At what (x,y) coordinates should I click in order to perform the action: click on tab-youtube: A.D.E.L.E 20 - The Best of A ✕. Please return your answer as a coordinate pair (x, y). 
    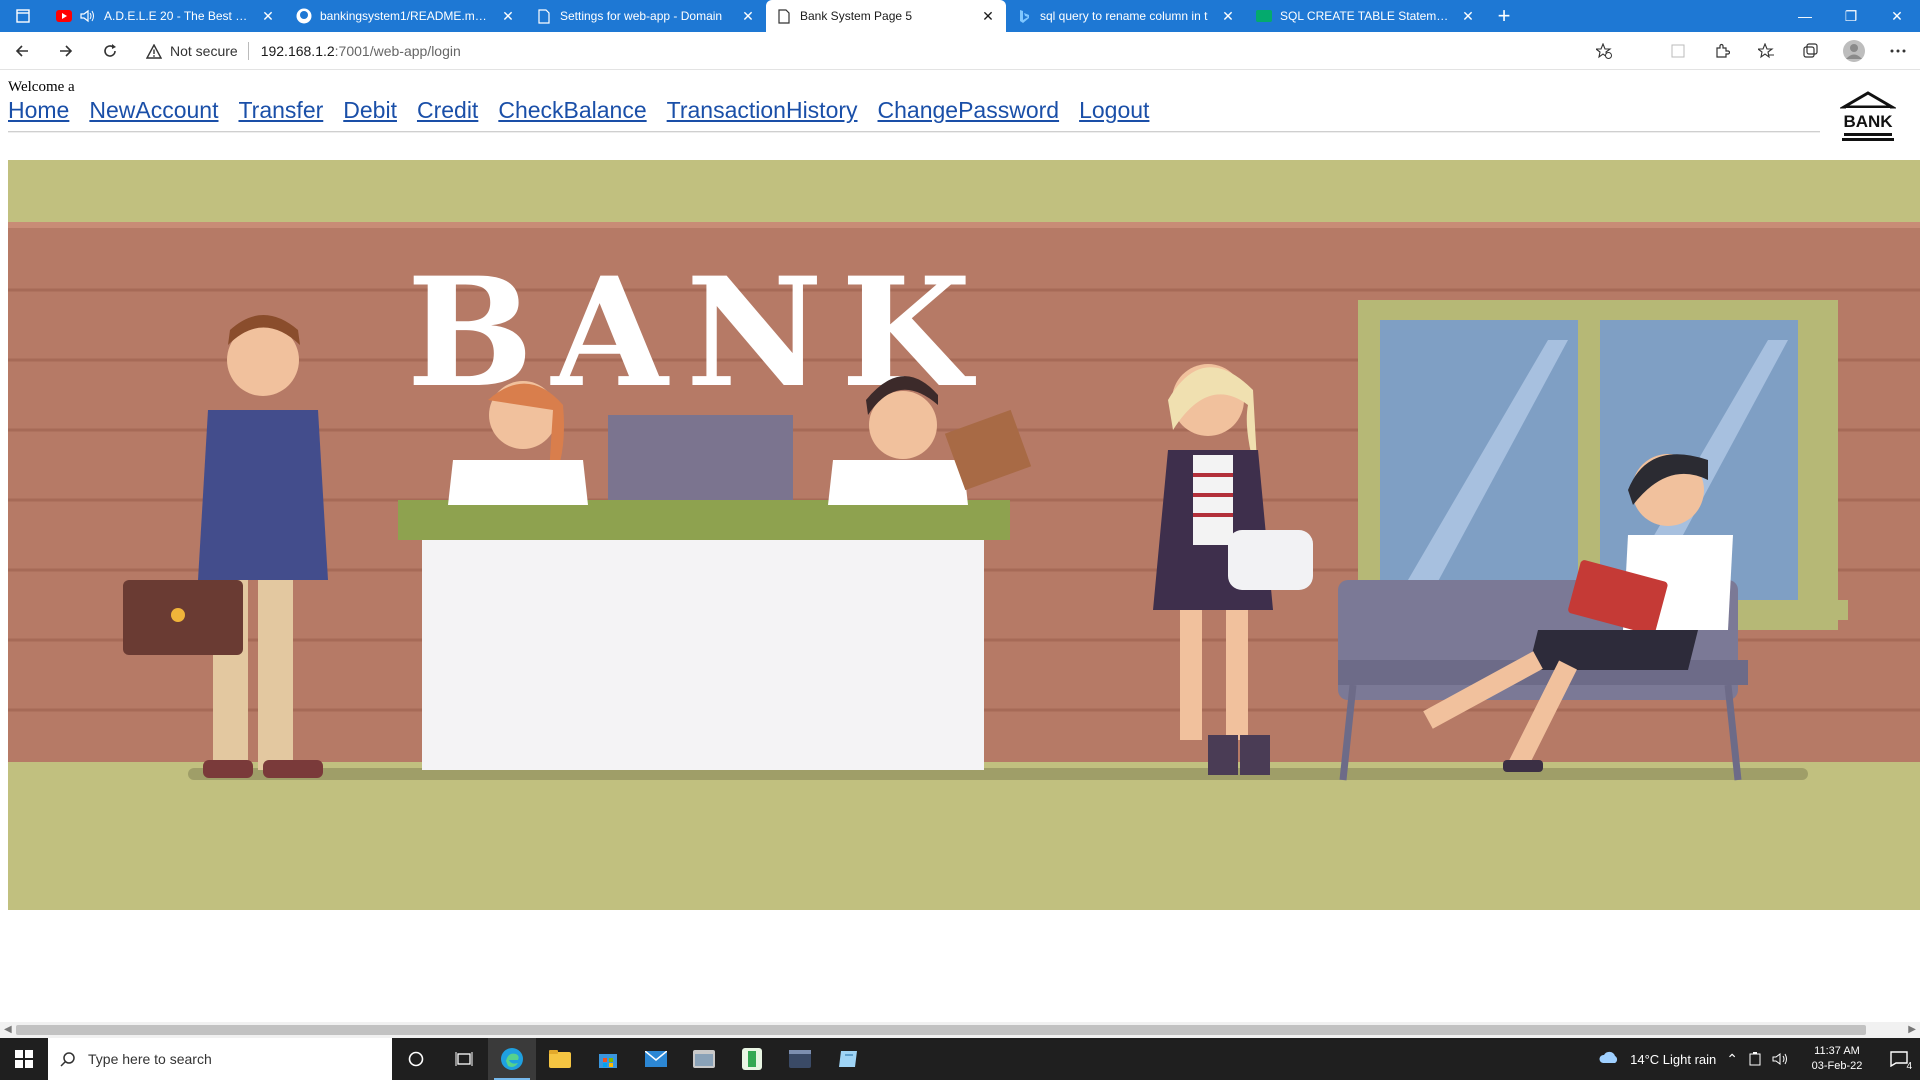
    Looking at the image, I should click on (166, 16).